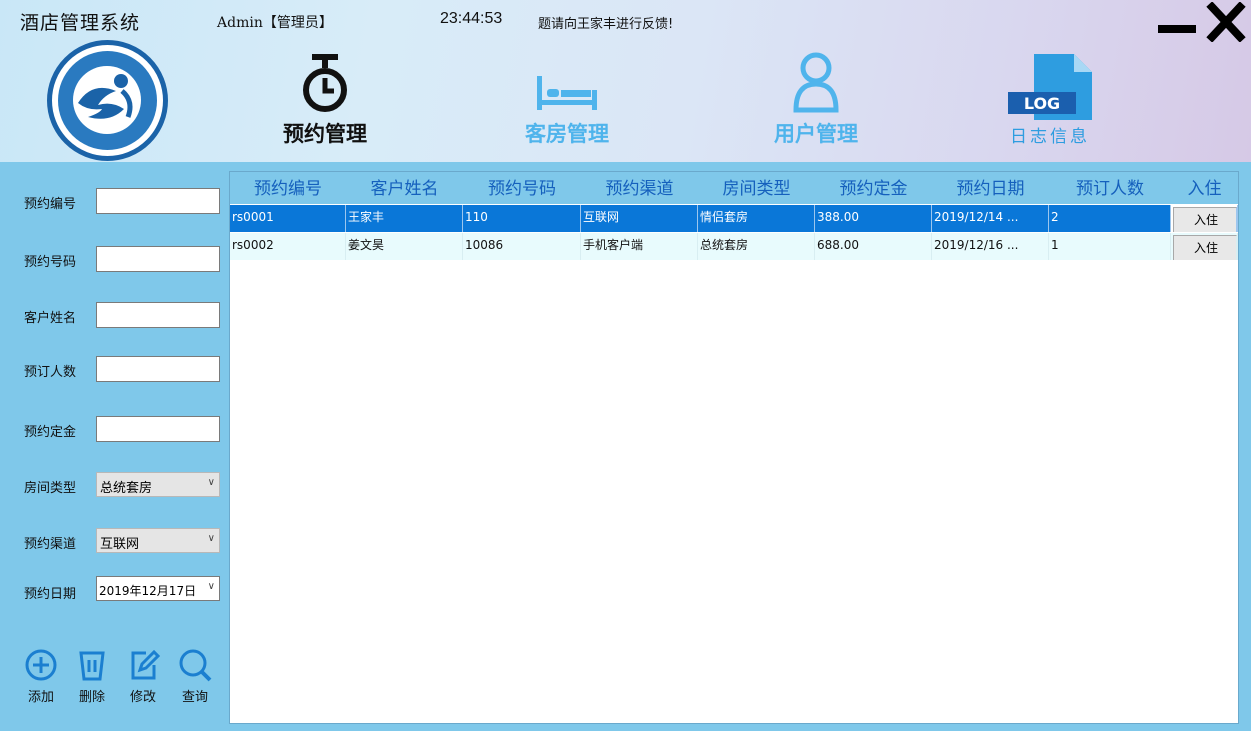 The width and height of the screenshot is (1251, 731). I want to click on column-header: 预约号码, so click(522, 188).